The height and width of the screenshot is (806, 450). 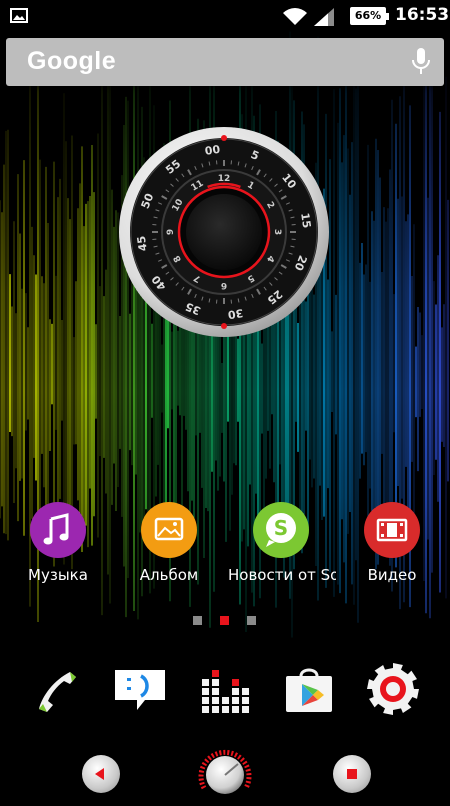 What do you see at coordinates (368, 16) in the screenshot?
I see `battery-icon: 66%` at bounding box center [368, 16].